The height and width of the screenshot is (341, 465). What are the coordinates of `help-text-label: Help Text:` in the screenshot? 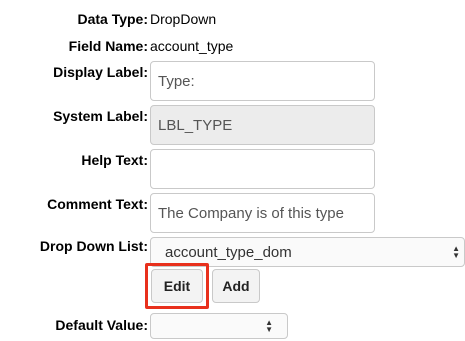 It's located at (114, 160).